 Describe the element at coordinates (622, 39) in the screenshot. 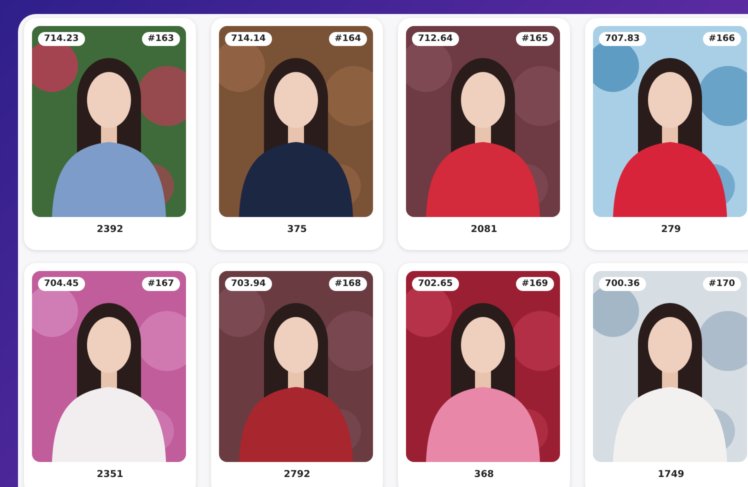

I see `score-badge: 707.83` at that location.